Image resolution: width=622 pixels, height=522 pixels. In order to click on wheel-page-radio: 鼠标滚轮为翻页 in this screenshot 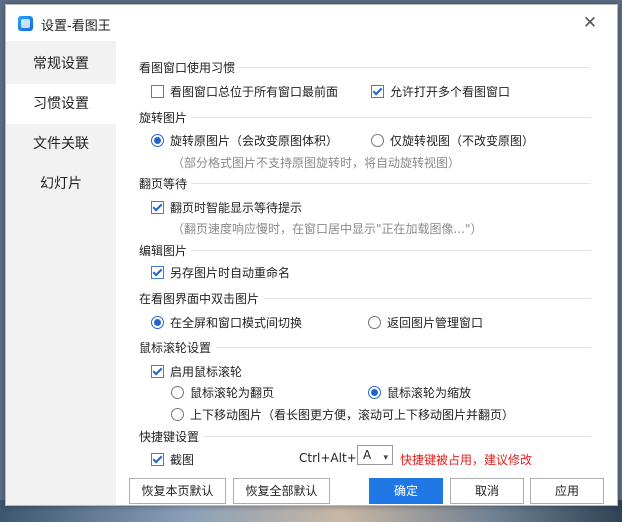, I will do `click(222, 392)`.